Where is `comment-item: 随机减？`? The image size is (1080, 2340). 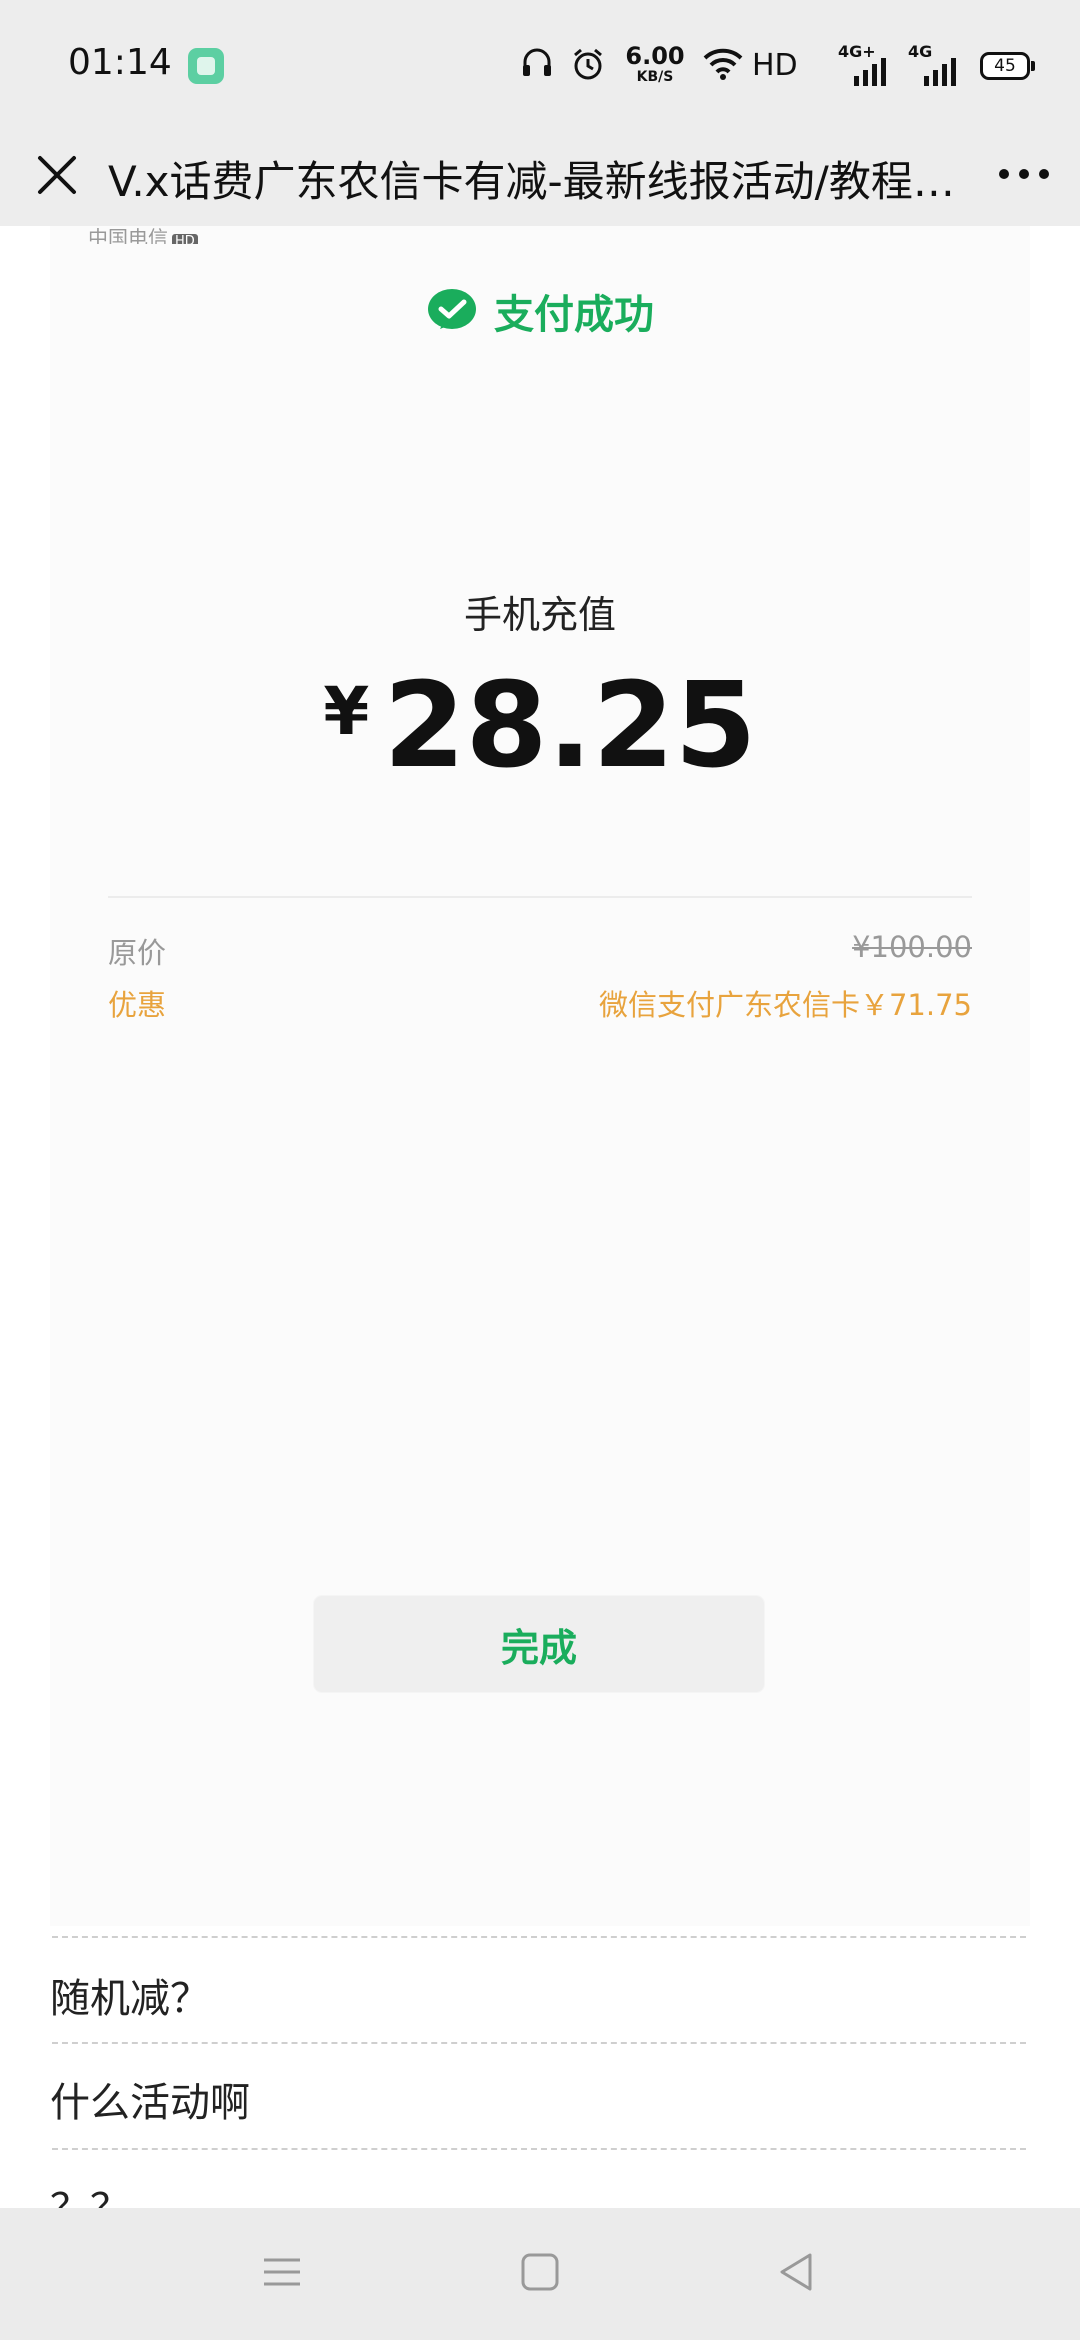
comment-item: 随机减？ is located at coordinates (130, 1999).